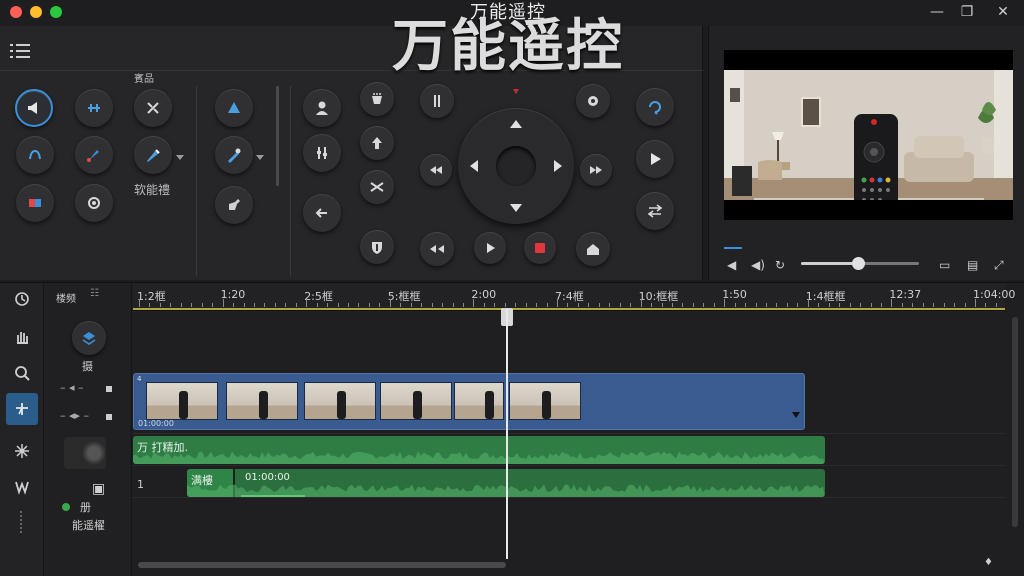 The height and width of the screenshot is (576, 1024). What do you see at coordinates (436, 170) in the screenshot?
I see `rewind-icon` at bounding box center [436, 170].